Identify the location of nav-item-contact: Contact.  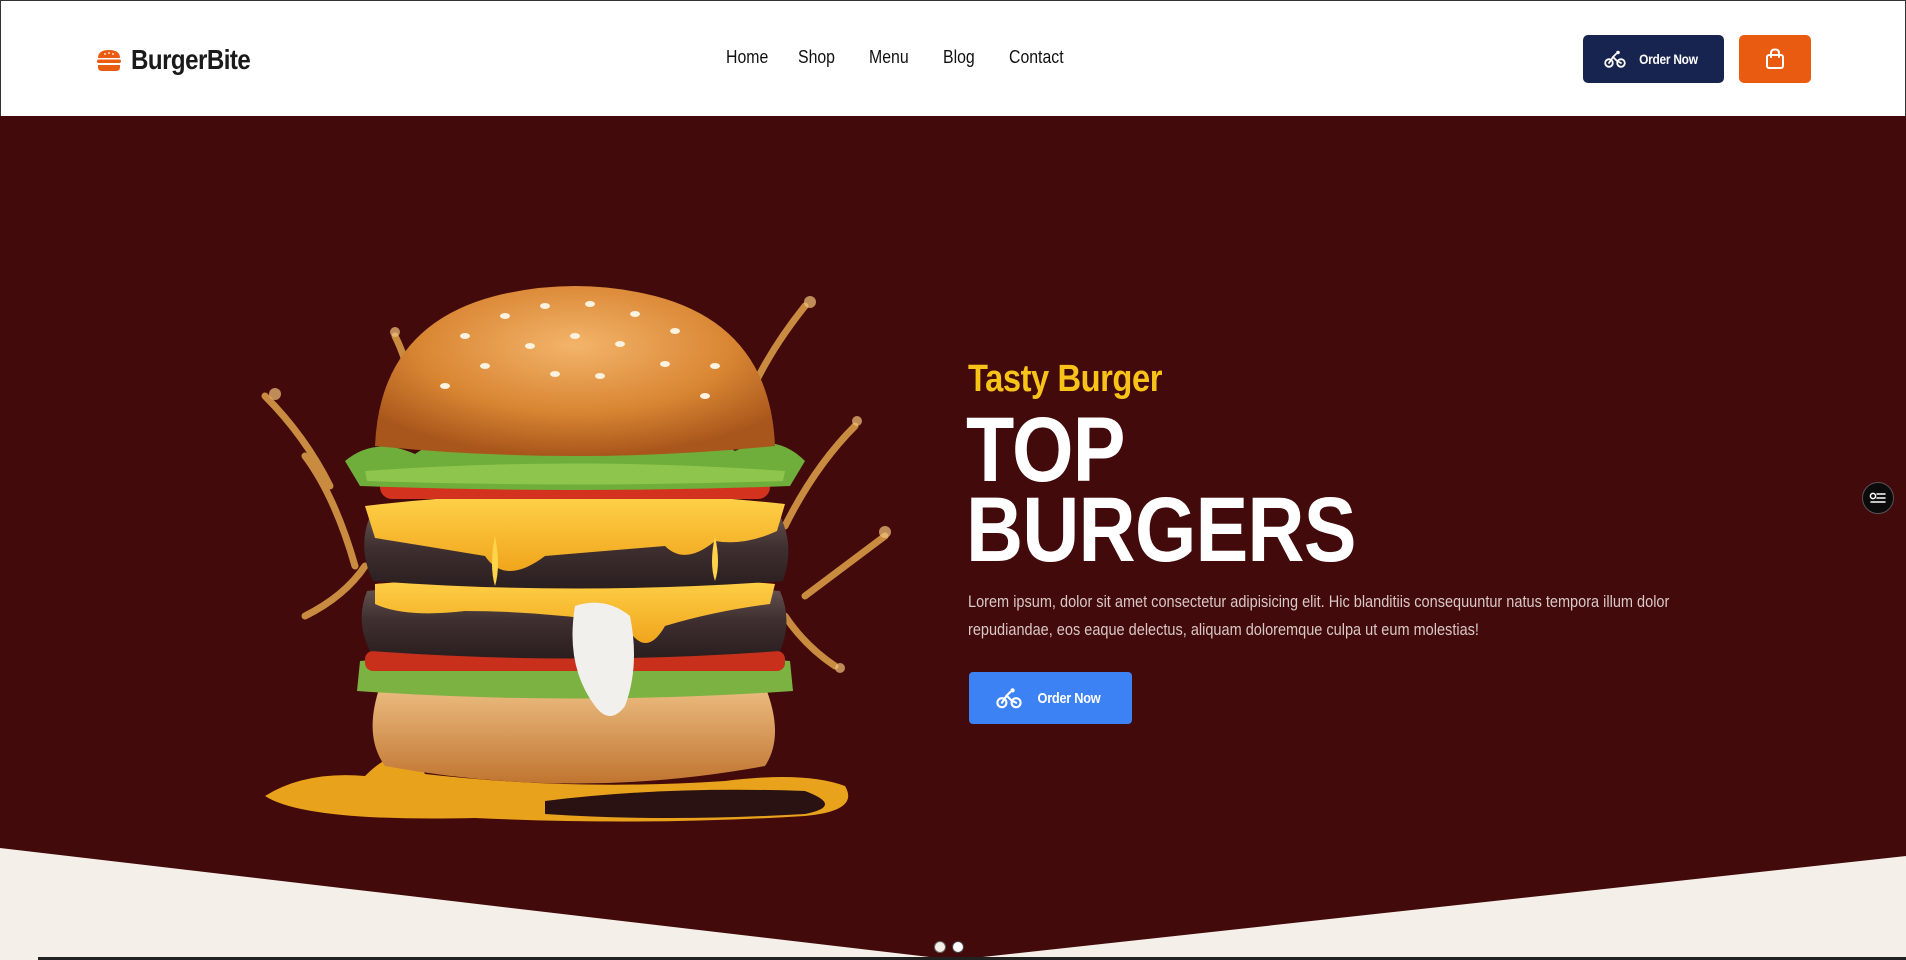
(1036, 57).